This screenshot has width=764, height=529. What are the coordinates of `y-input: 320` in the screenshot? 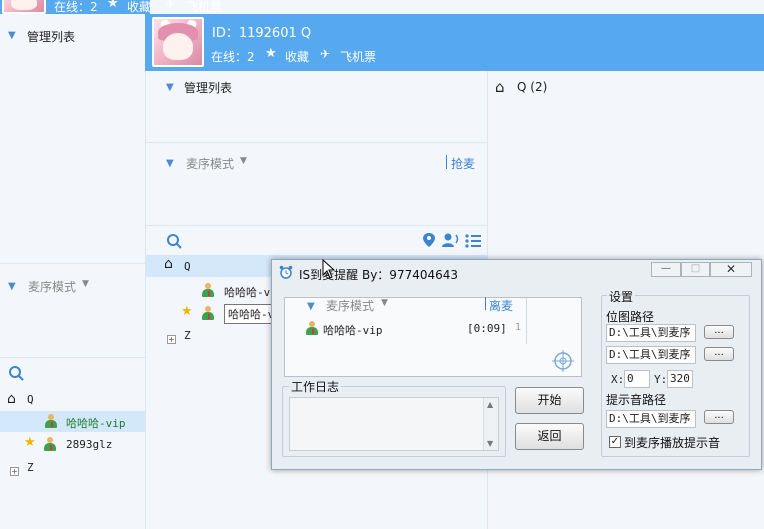 It's located at (680, 379).